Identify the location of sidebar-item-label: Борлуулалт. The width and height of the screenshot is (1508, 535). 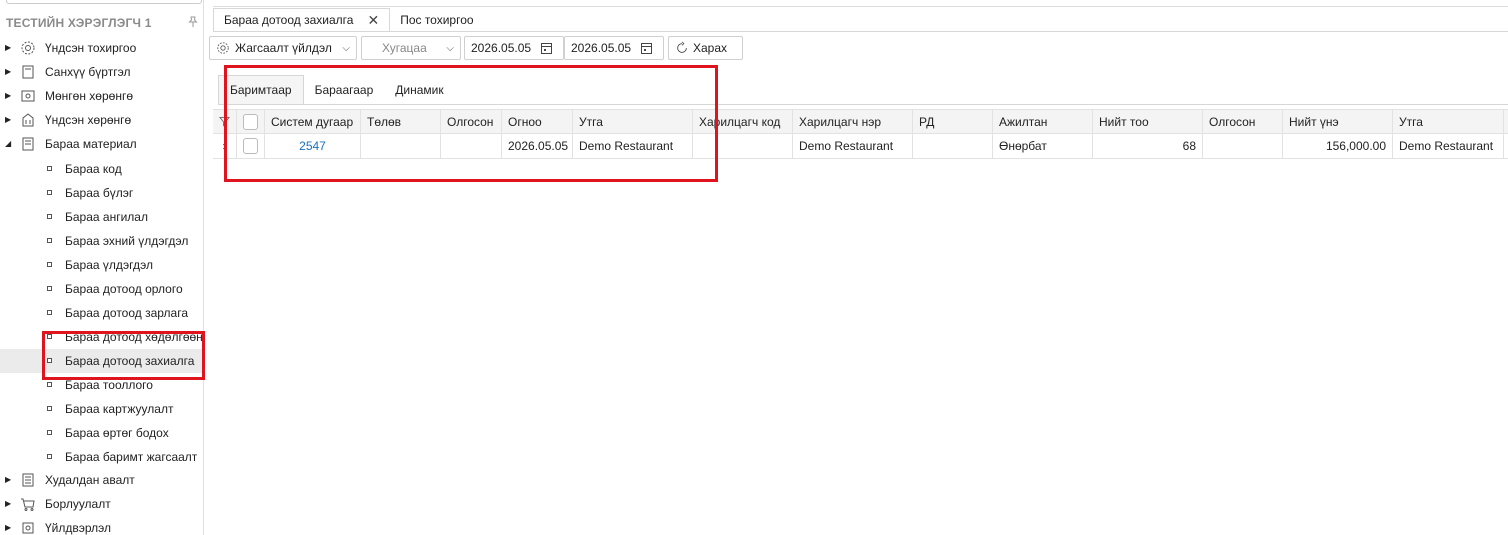
(78, 504).